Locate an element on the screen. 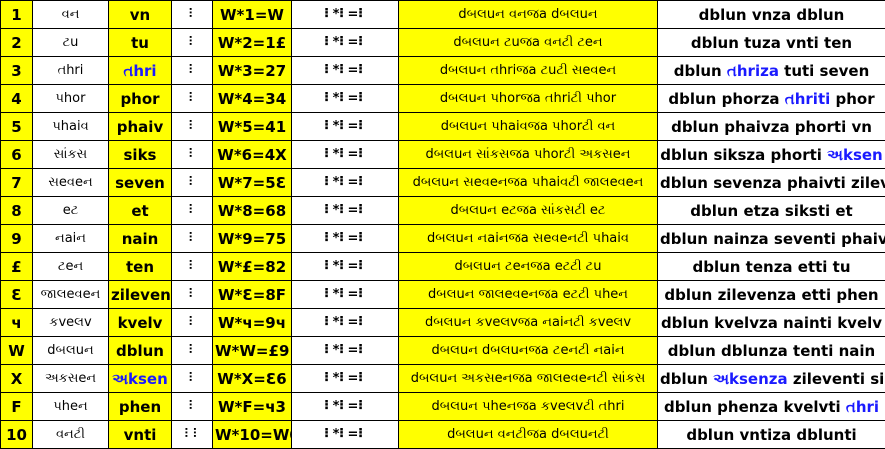 This screenshot has width=885, height=449. equation: W*5=41 is located at coordinates (252, 126).